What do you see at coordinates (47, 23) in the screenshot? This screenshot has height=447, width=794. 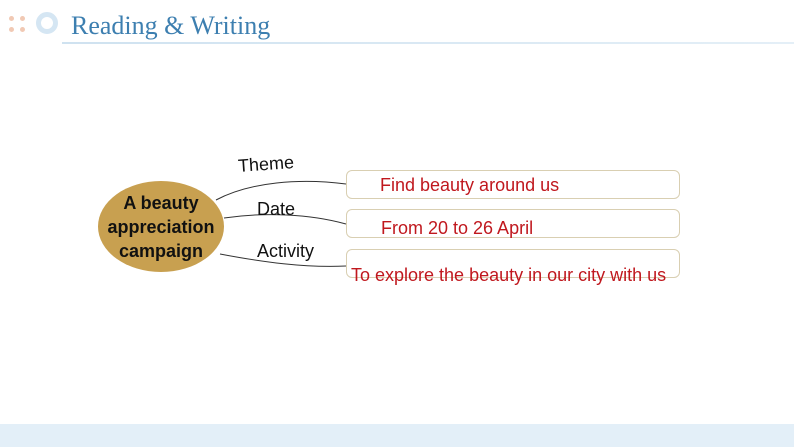 I see `header-ring-icon` at bounding box center [47, 23].